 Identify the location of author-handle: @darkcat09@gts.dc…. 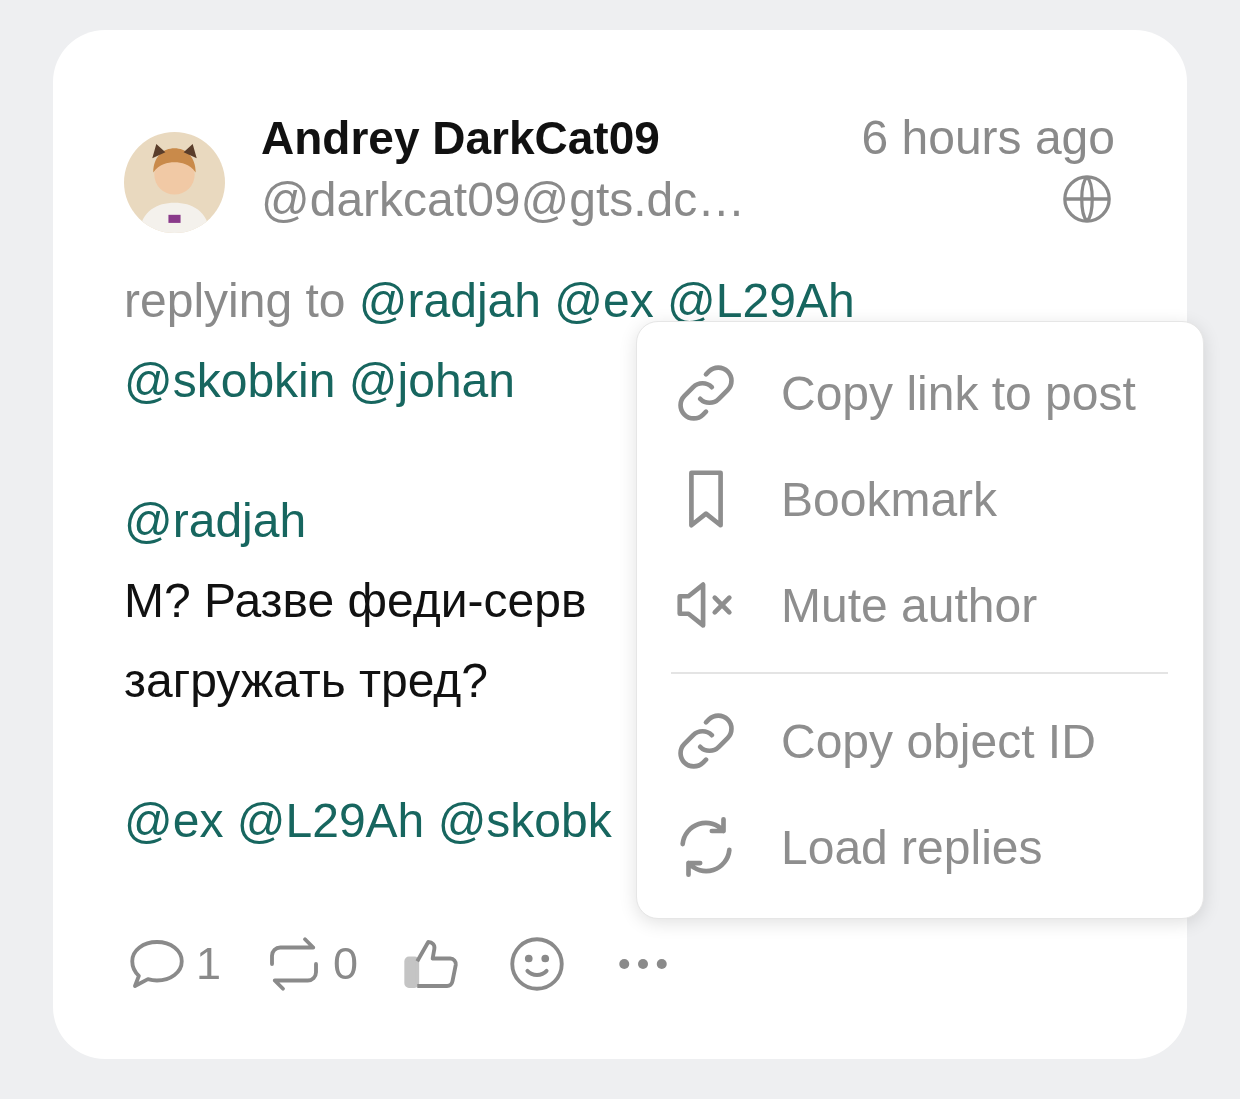
(503, 199).